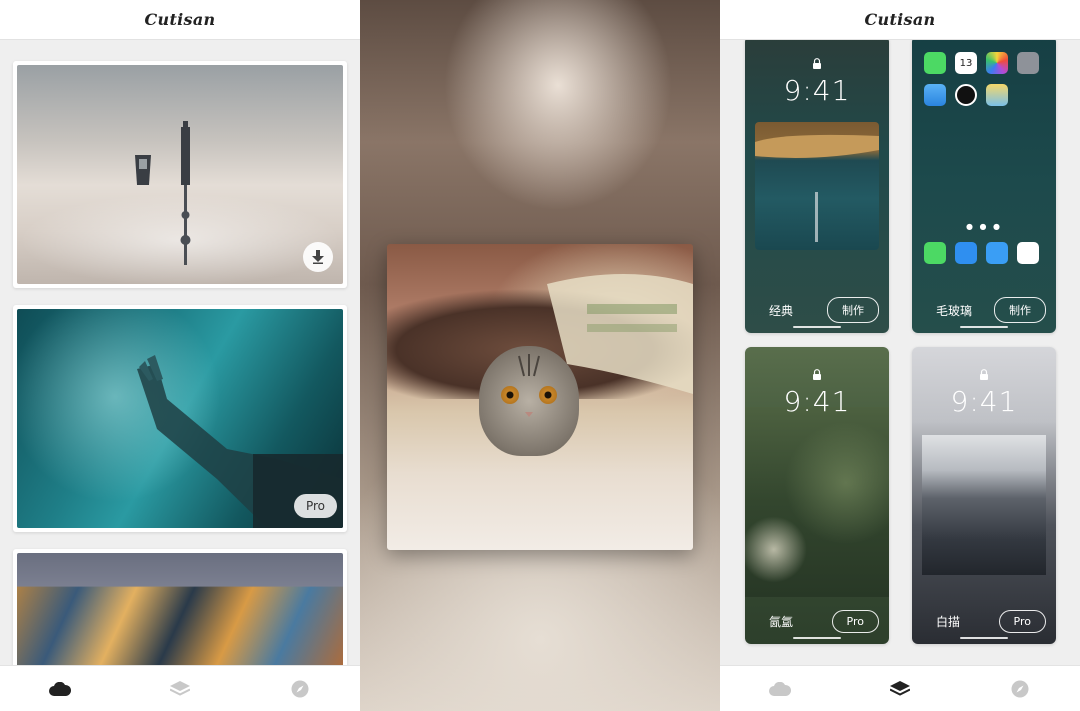  I want to click on coast-art, so click(817, 188).